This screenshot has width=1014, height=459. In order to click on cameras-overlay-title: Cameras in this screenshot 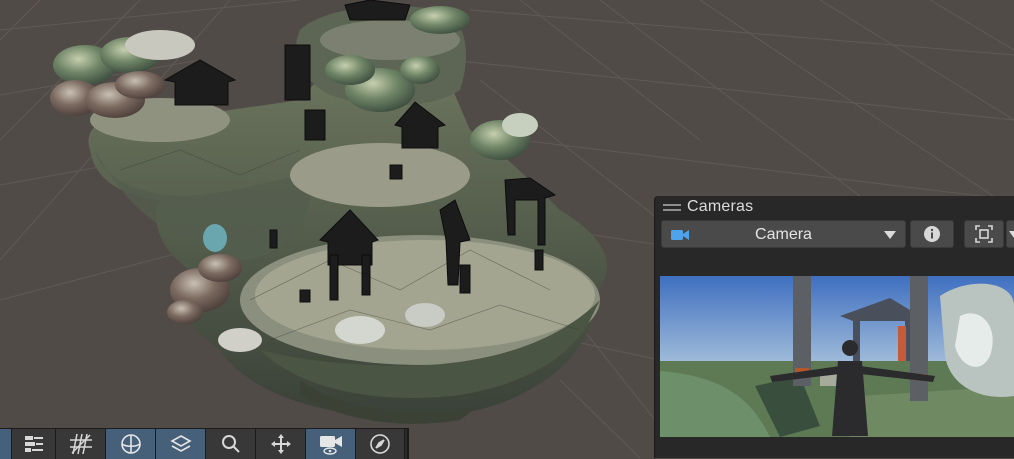, I will do `click(720, 207)`.